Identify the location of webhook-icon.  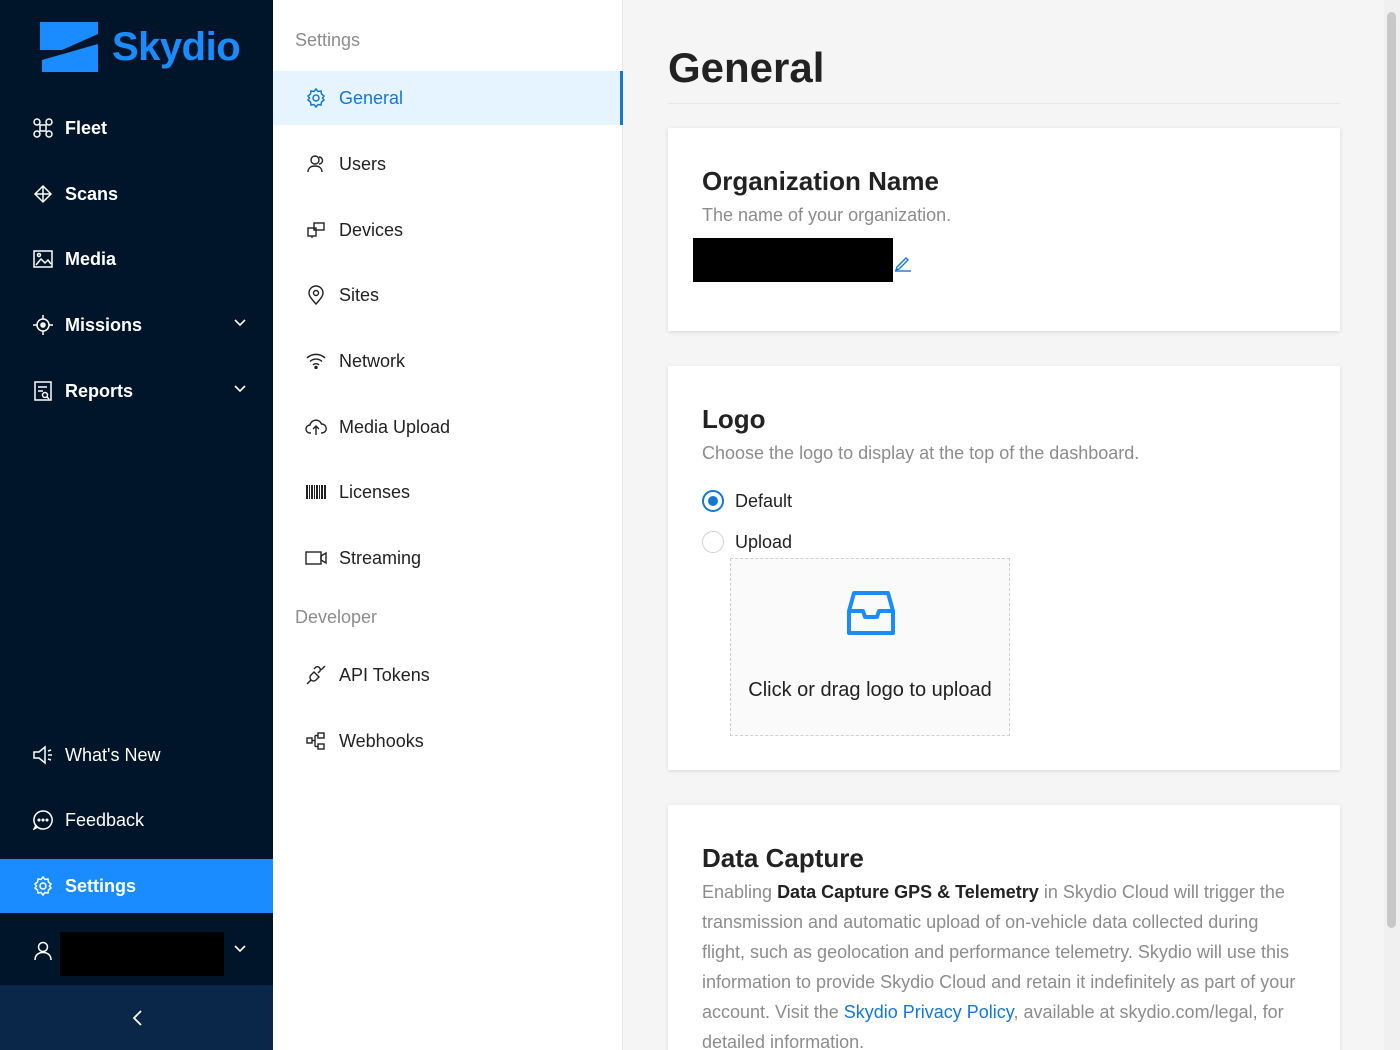
(316, 741).